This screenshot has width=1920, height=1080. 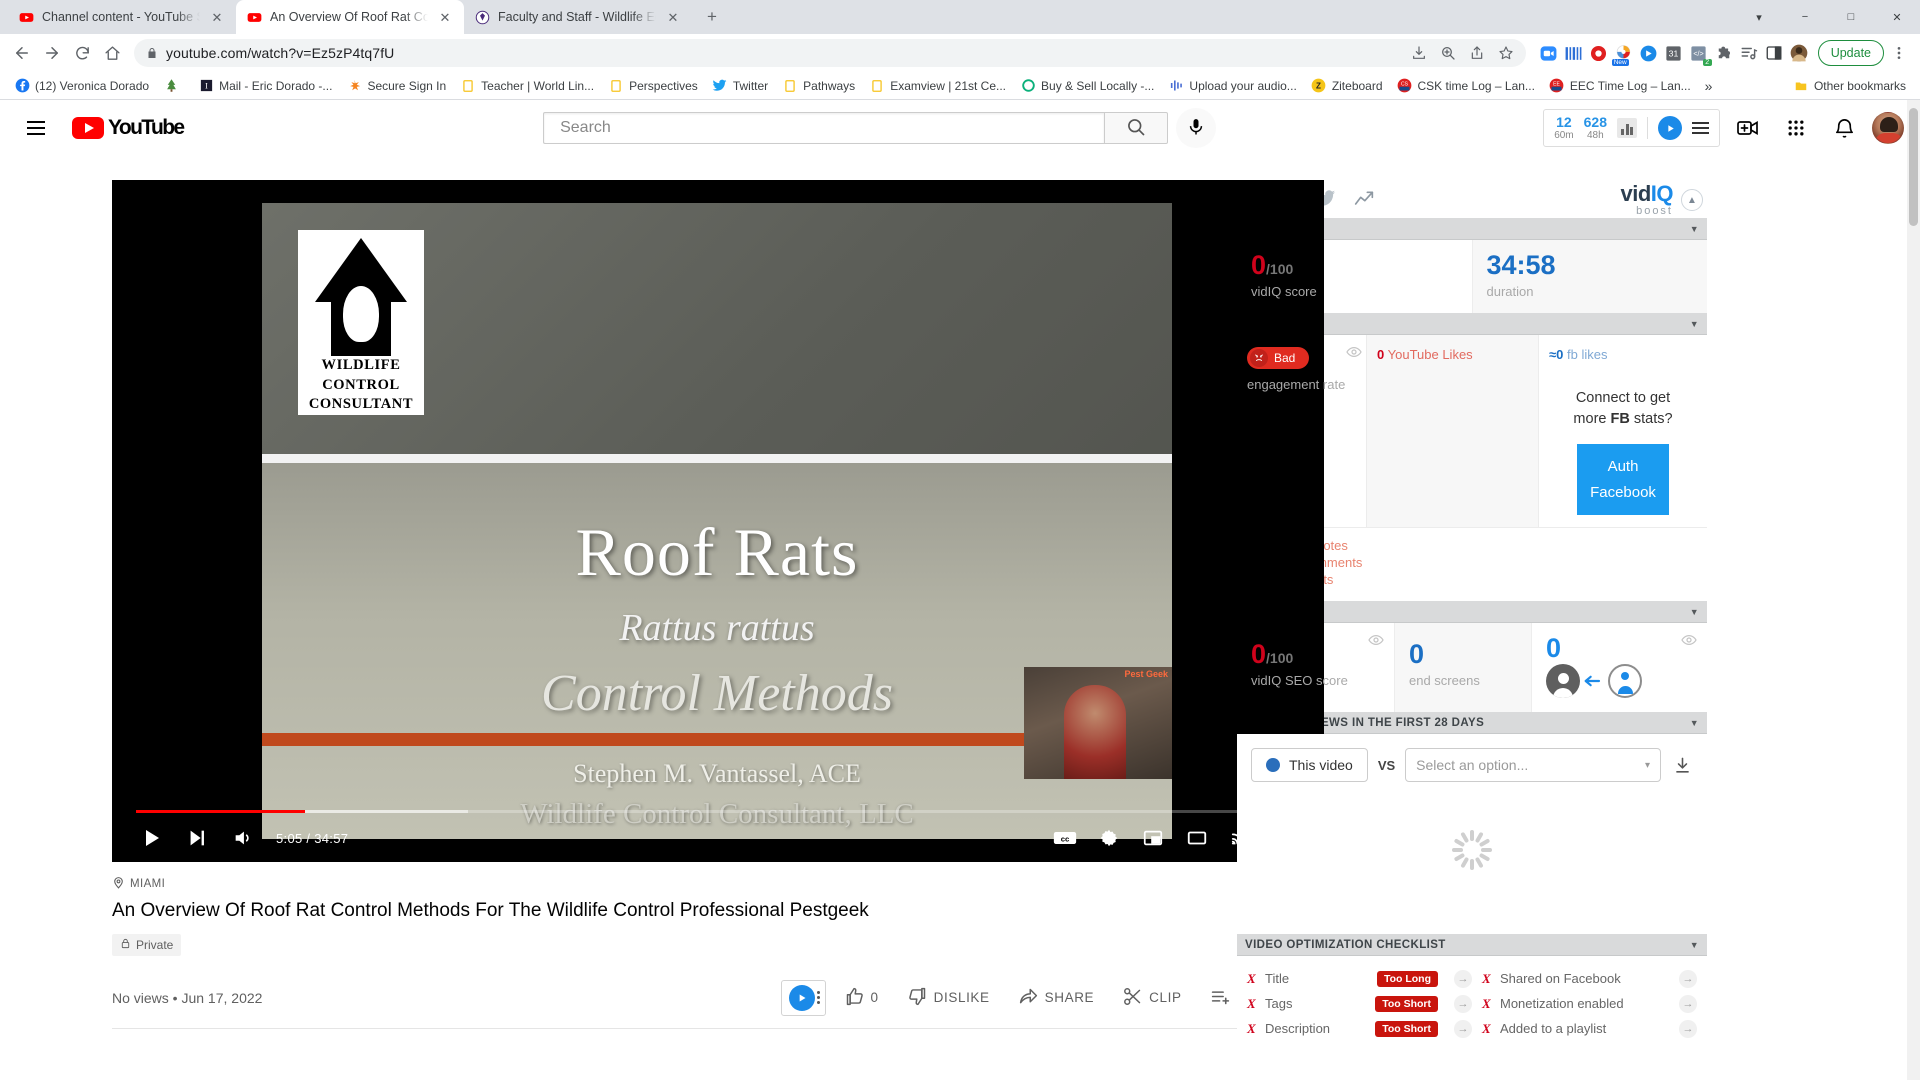 What do you see at coordinates (1477, 53) in the screenshot?
I see `share-icon` at bounding box center [1477, 53].